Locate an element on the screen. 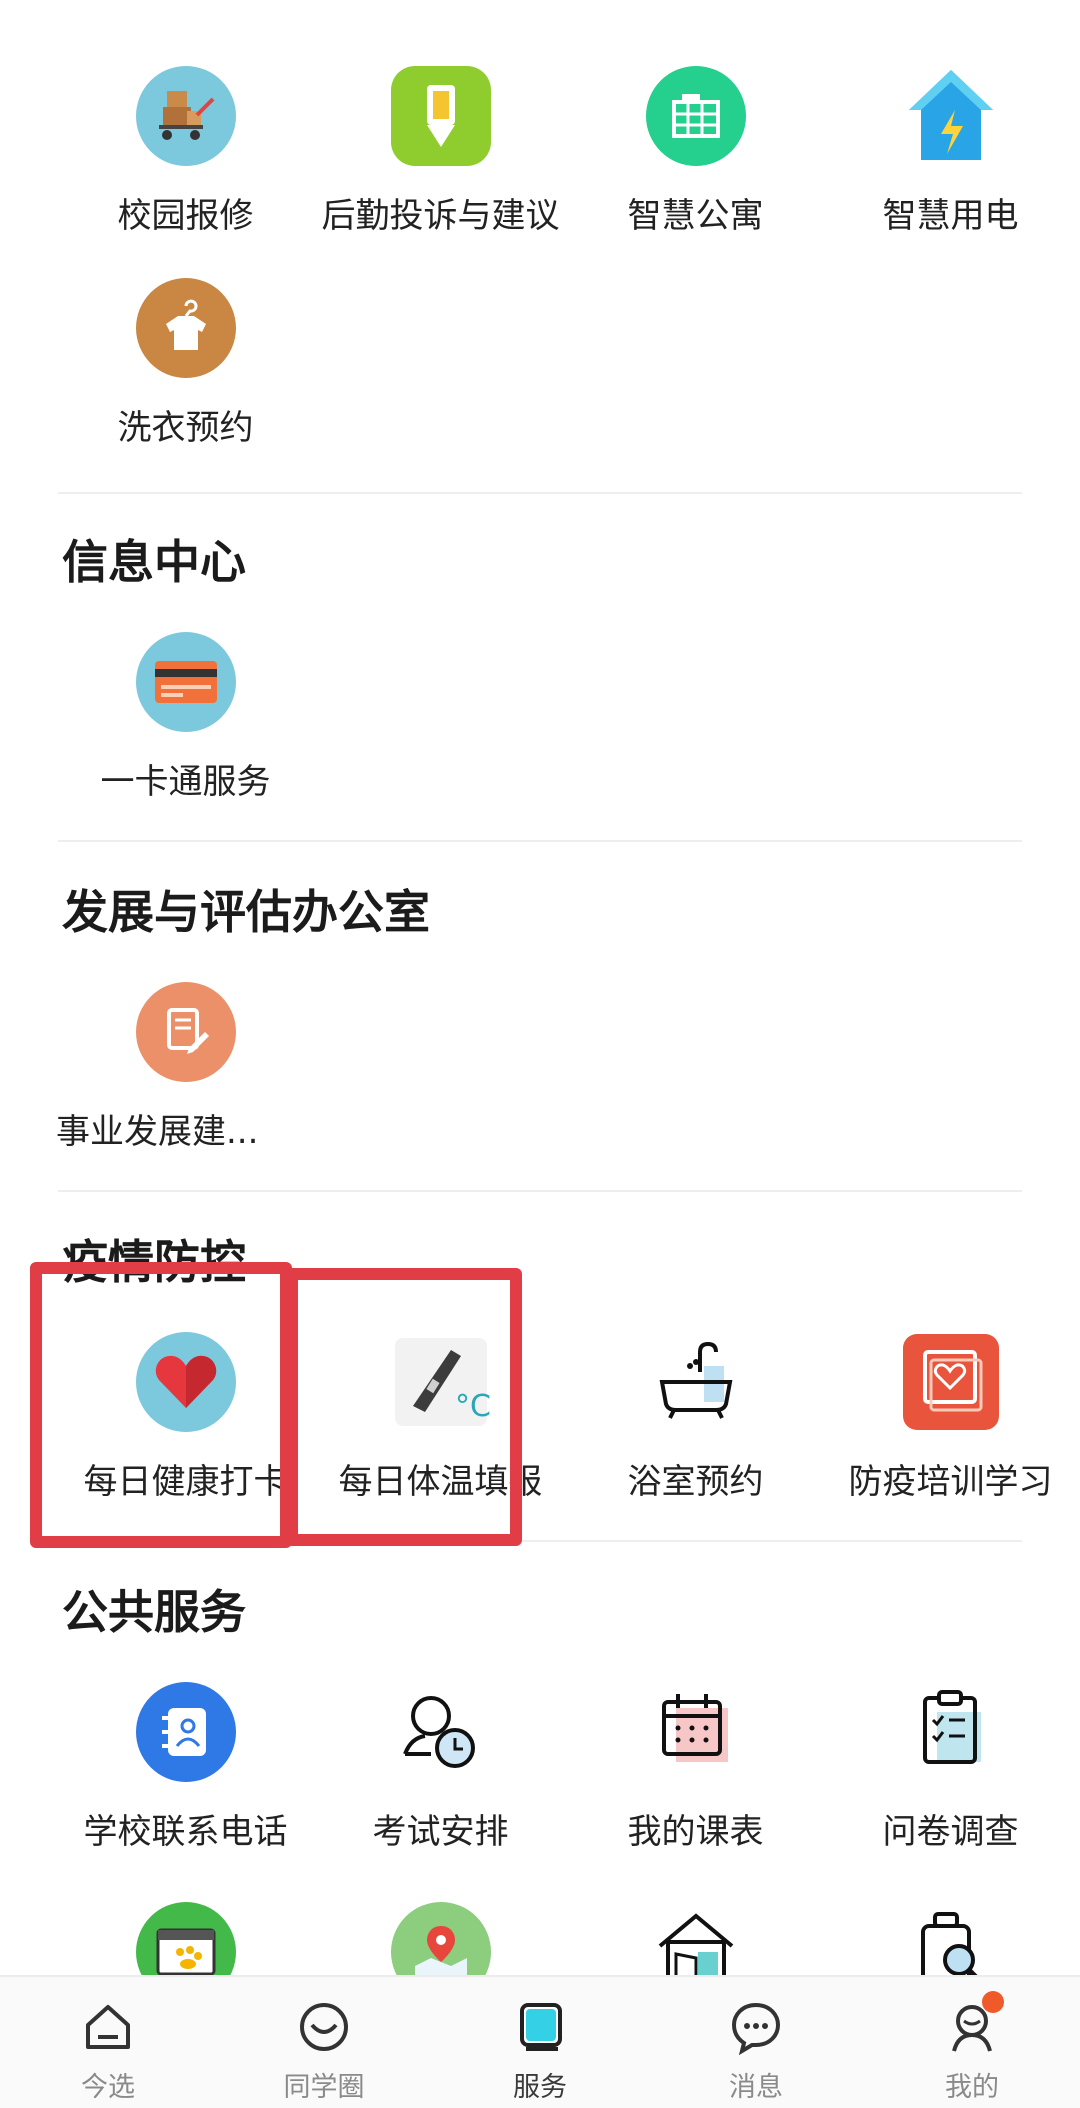  service-logistics-feedback: 后勤投诉与建议 is located at coordinates (440, 172).